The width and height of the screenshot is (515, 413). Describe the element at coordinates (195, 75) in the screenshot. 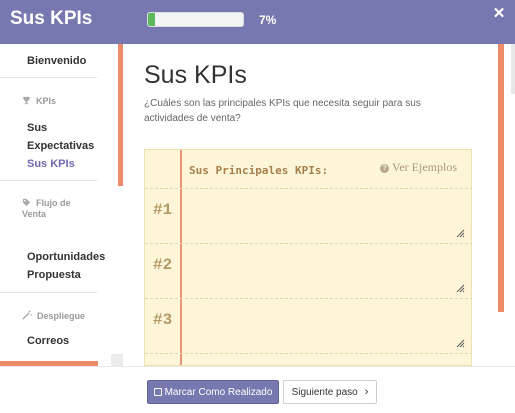

I see `page-title: Sus KPIs` at that location.